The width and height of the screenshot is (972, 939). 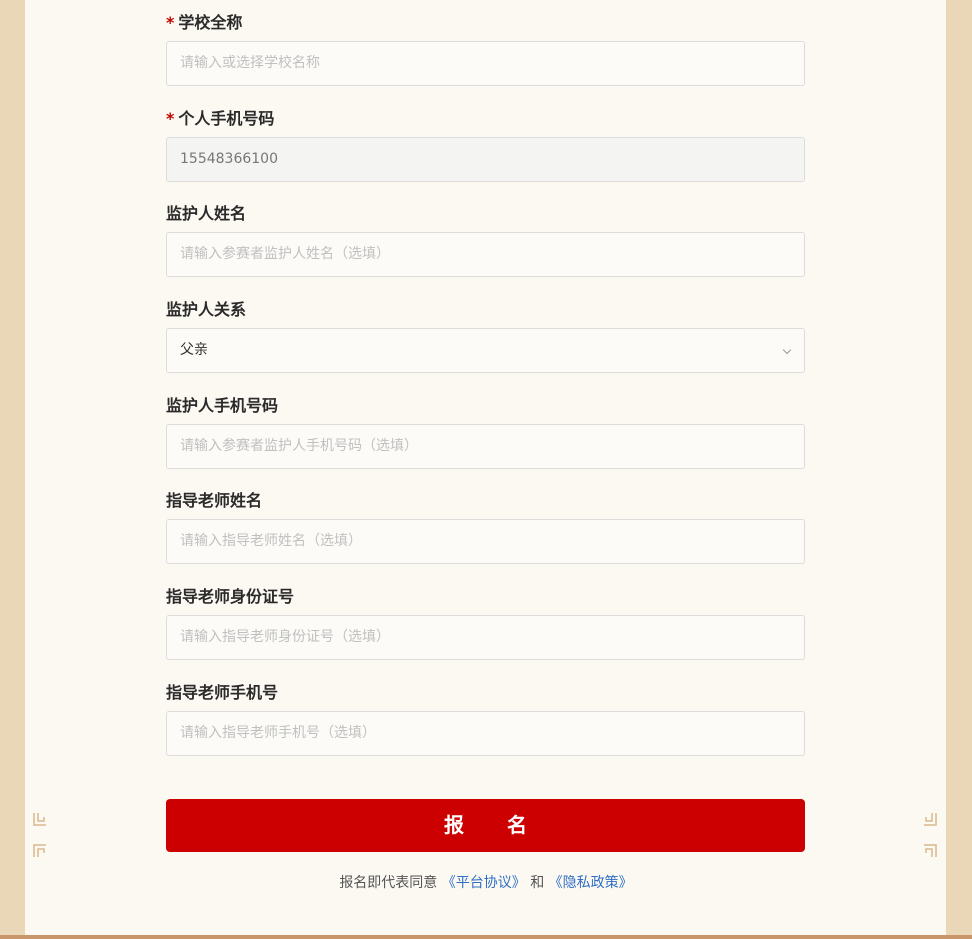 What do you see at coordinates (39, 835) in the screenshot?
I see `left-fret-ornament-icon` at bounding box center [39, 835].